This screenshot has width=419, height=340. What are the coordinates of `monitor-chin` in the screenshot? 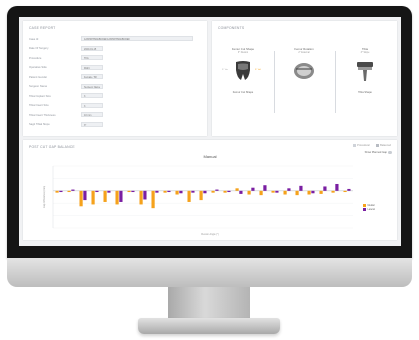 It's located at (209, 272).